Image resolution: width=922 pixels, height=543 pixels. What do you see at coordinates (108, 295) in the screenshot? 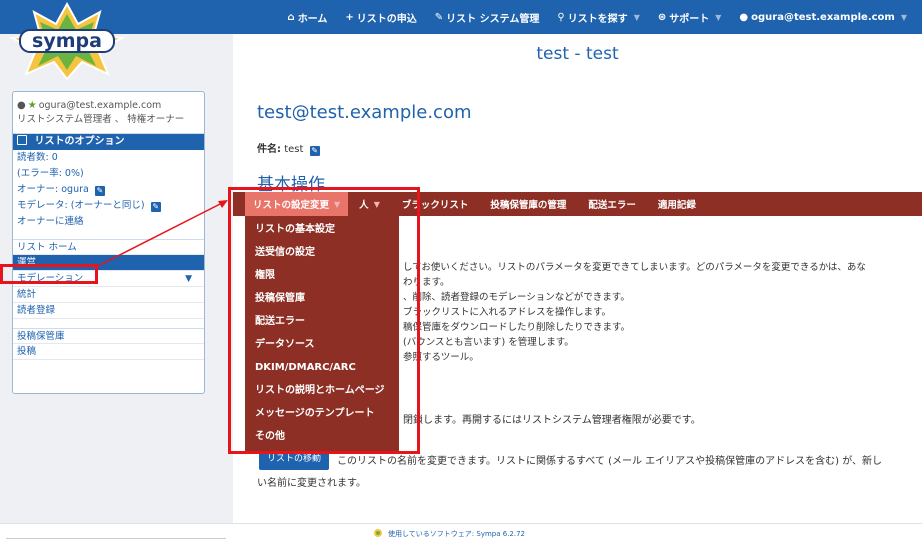
I see `sidebar-item-stats: 統計` at bounding box center [108, 295].